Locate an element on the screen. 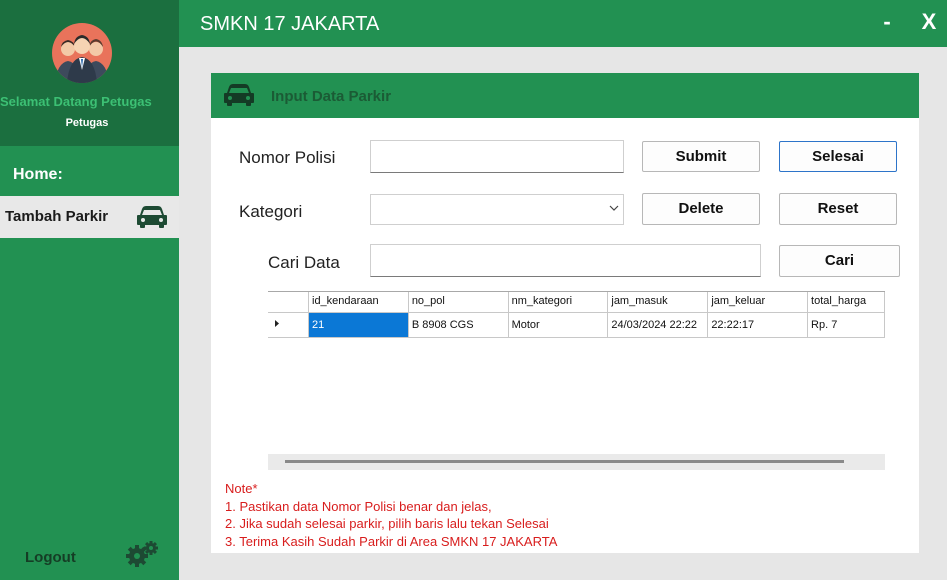  nomor-polisi-input is located at coordinates (497, 156).